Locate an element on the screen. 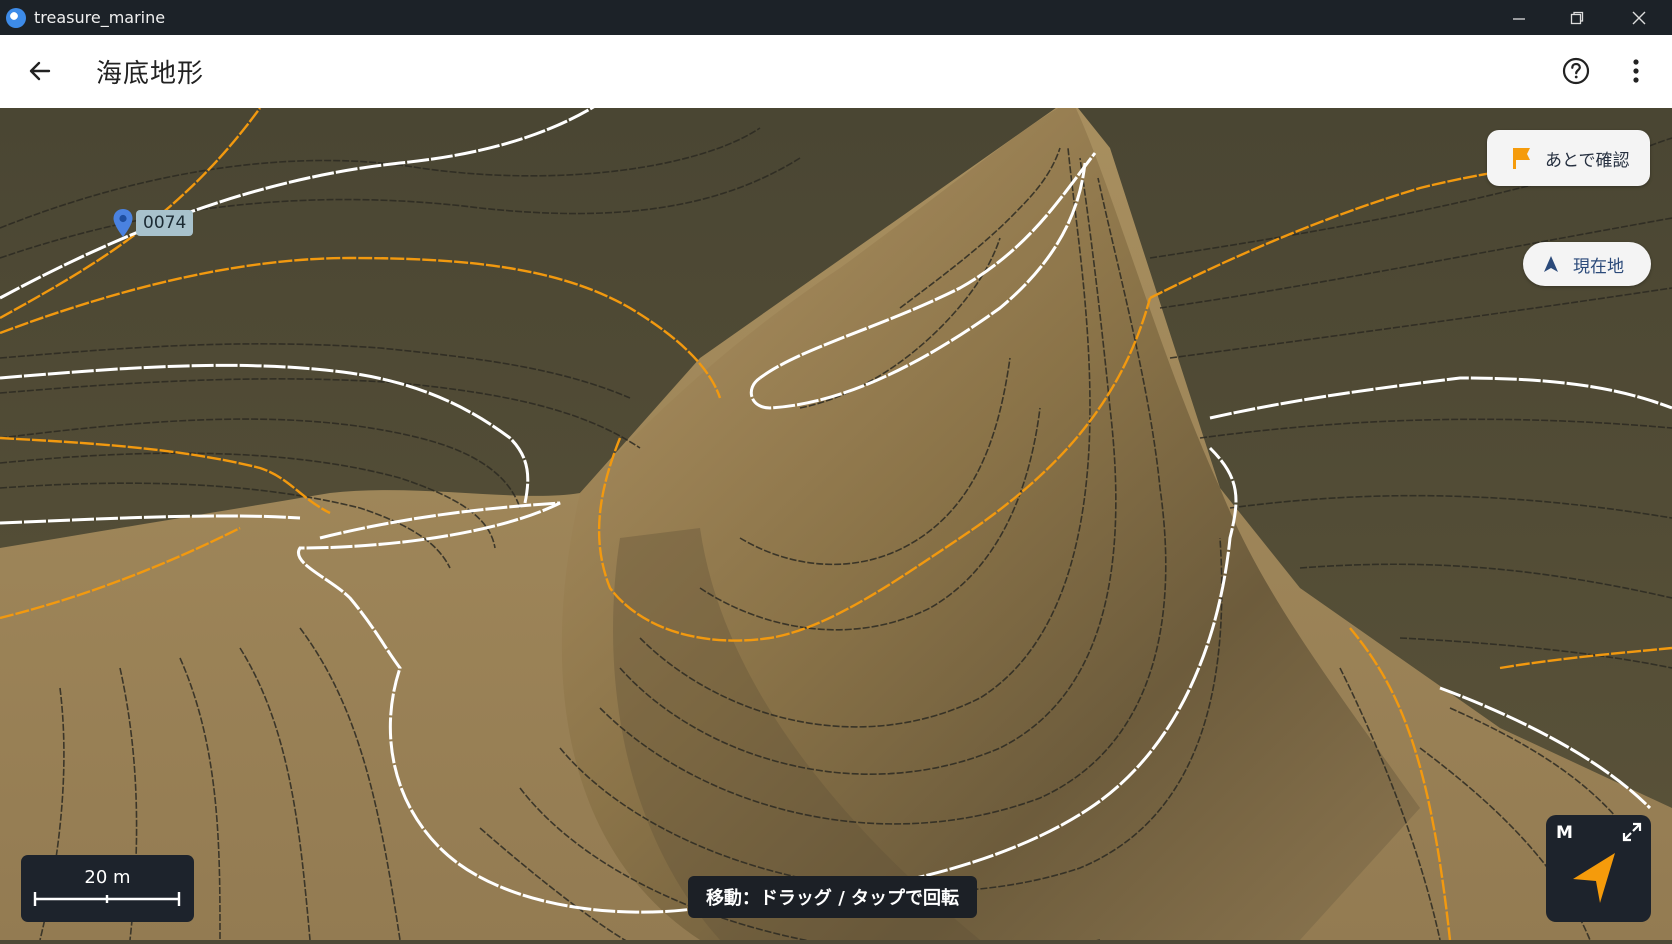 The height and width of the screenshot is (944, 1672). more-vertical-icon is located at coordinates (1636, 71).